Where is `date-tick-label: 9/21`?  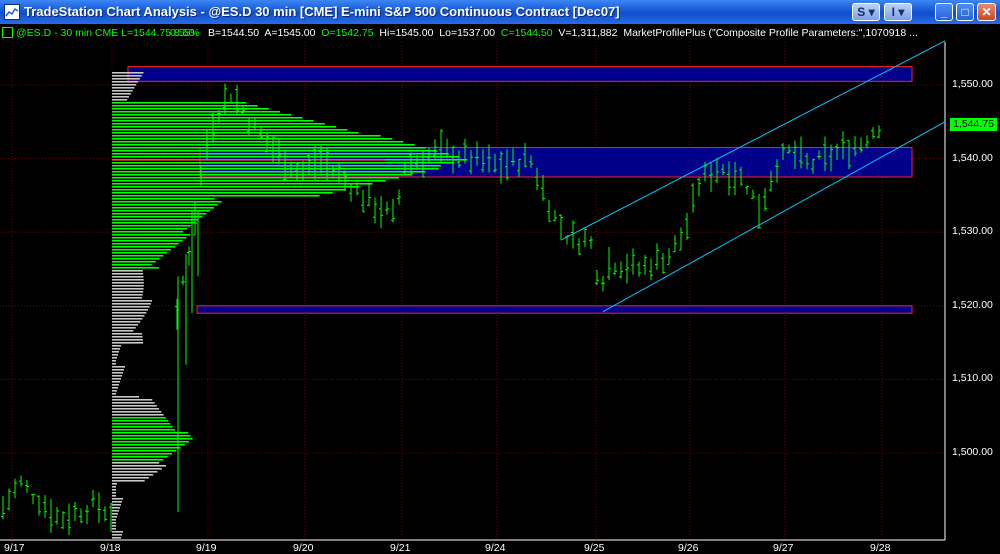
date-tick-label: 9/21 is located at coordinates (400, 548).